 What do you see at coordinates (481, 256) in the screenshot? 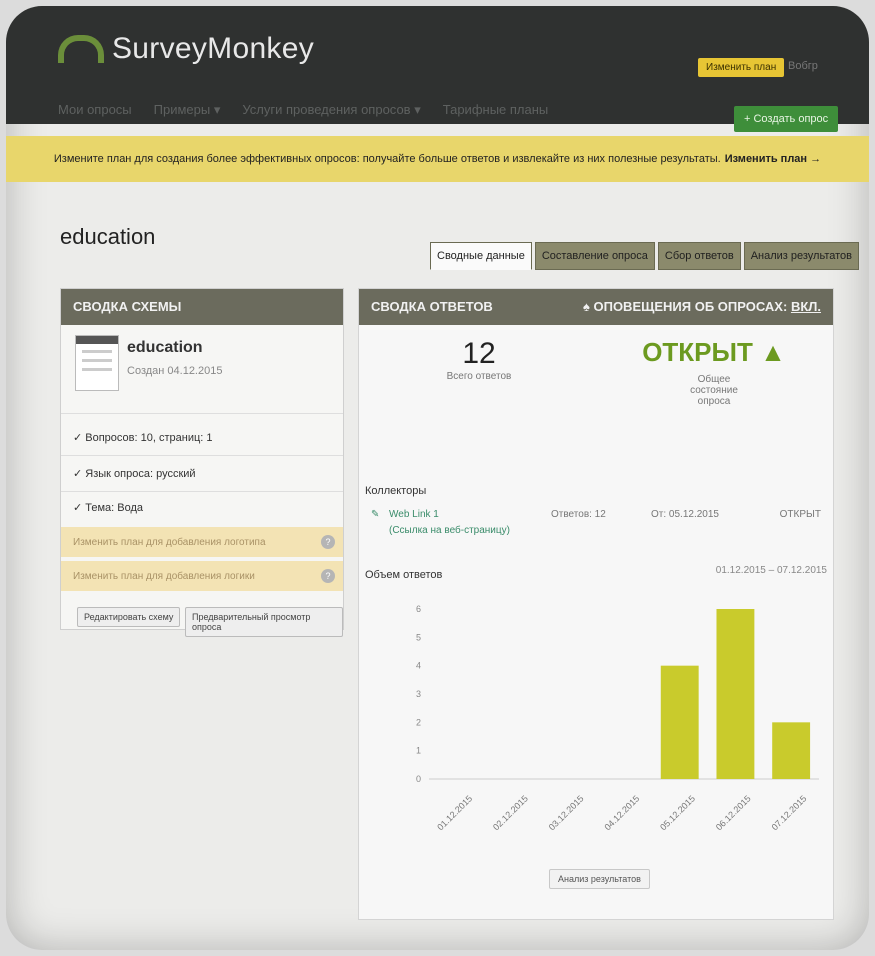
I see `tab-summary: Сводные данные` at bounding box center [481, 256].